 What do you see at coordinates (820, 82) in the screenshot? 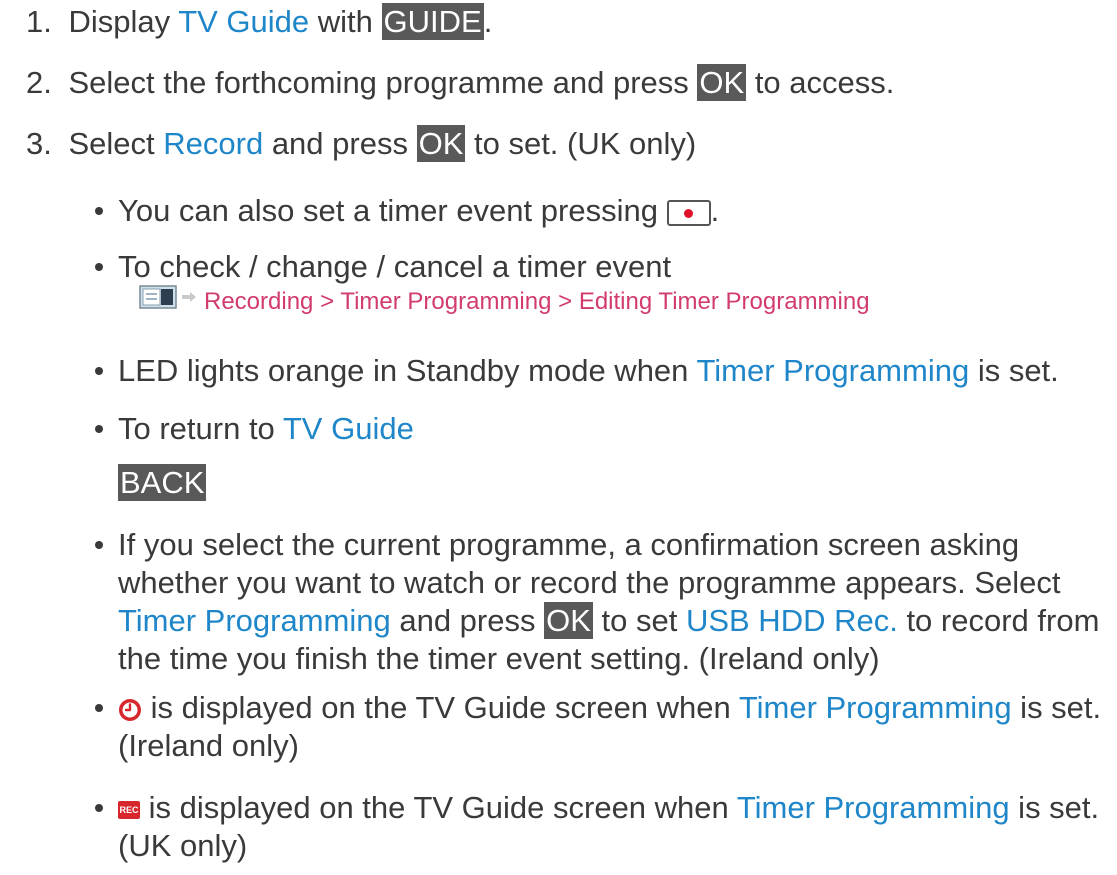
I see `step-text: to access.` at bounding box center [820, 82].